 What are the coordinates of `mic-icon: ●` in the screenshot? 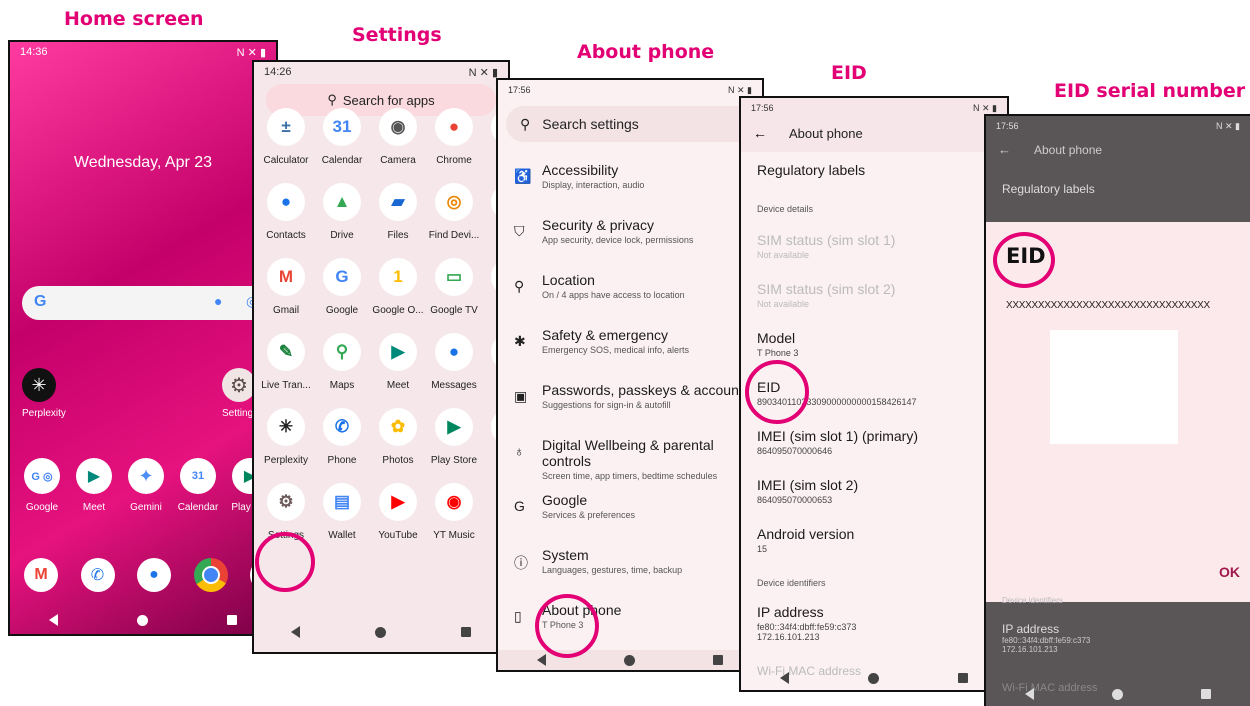 It's located at (218, 301).